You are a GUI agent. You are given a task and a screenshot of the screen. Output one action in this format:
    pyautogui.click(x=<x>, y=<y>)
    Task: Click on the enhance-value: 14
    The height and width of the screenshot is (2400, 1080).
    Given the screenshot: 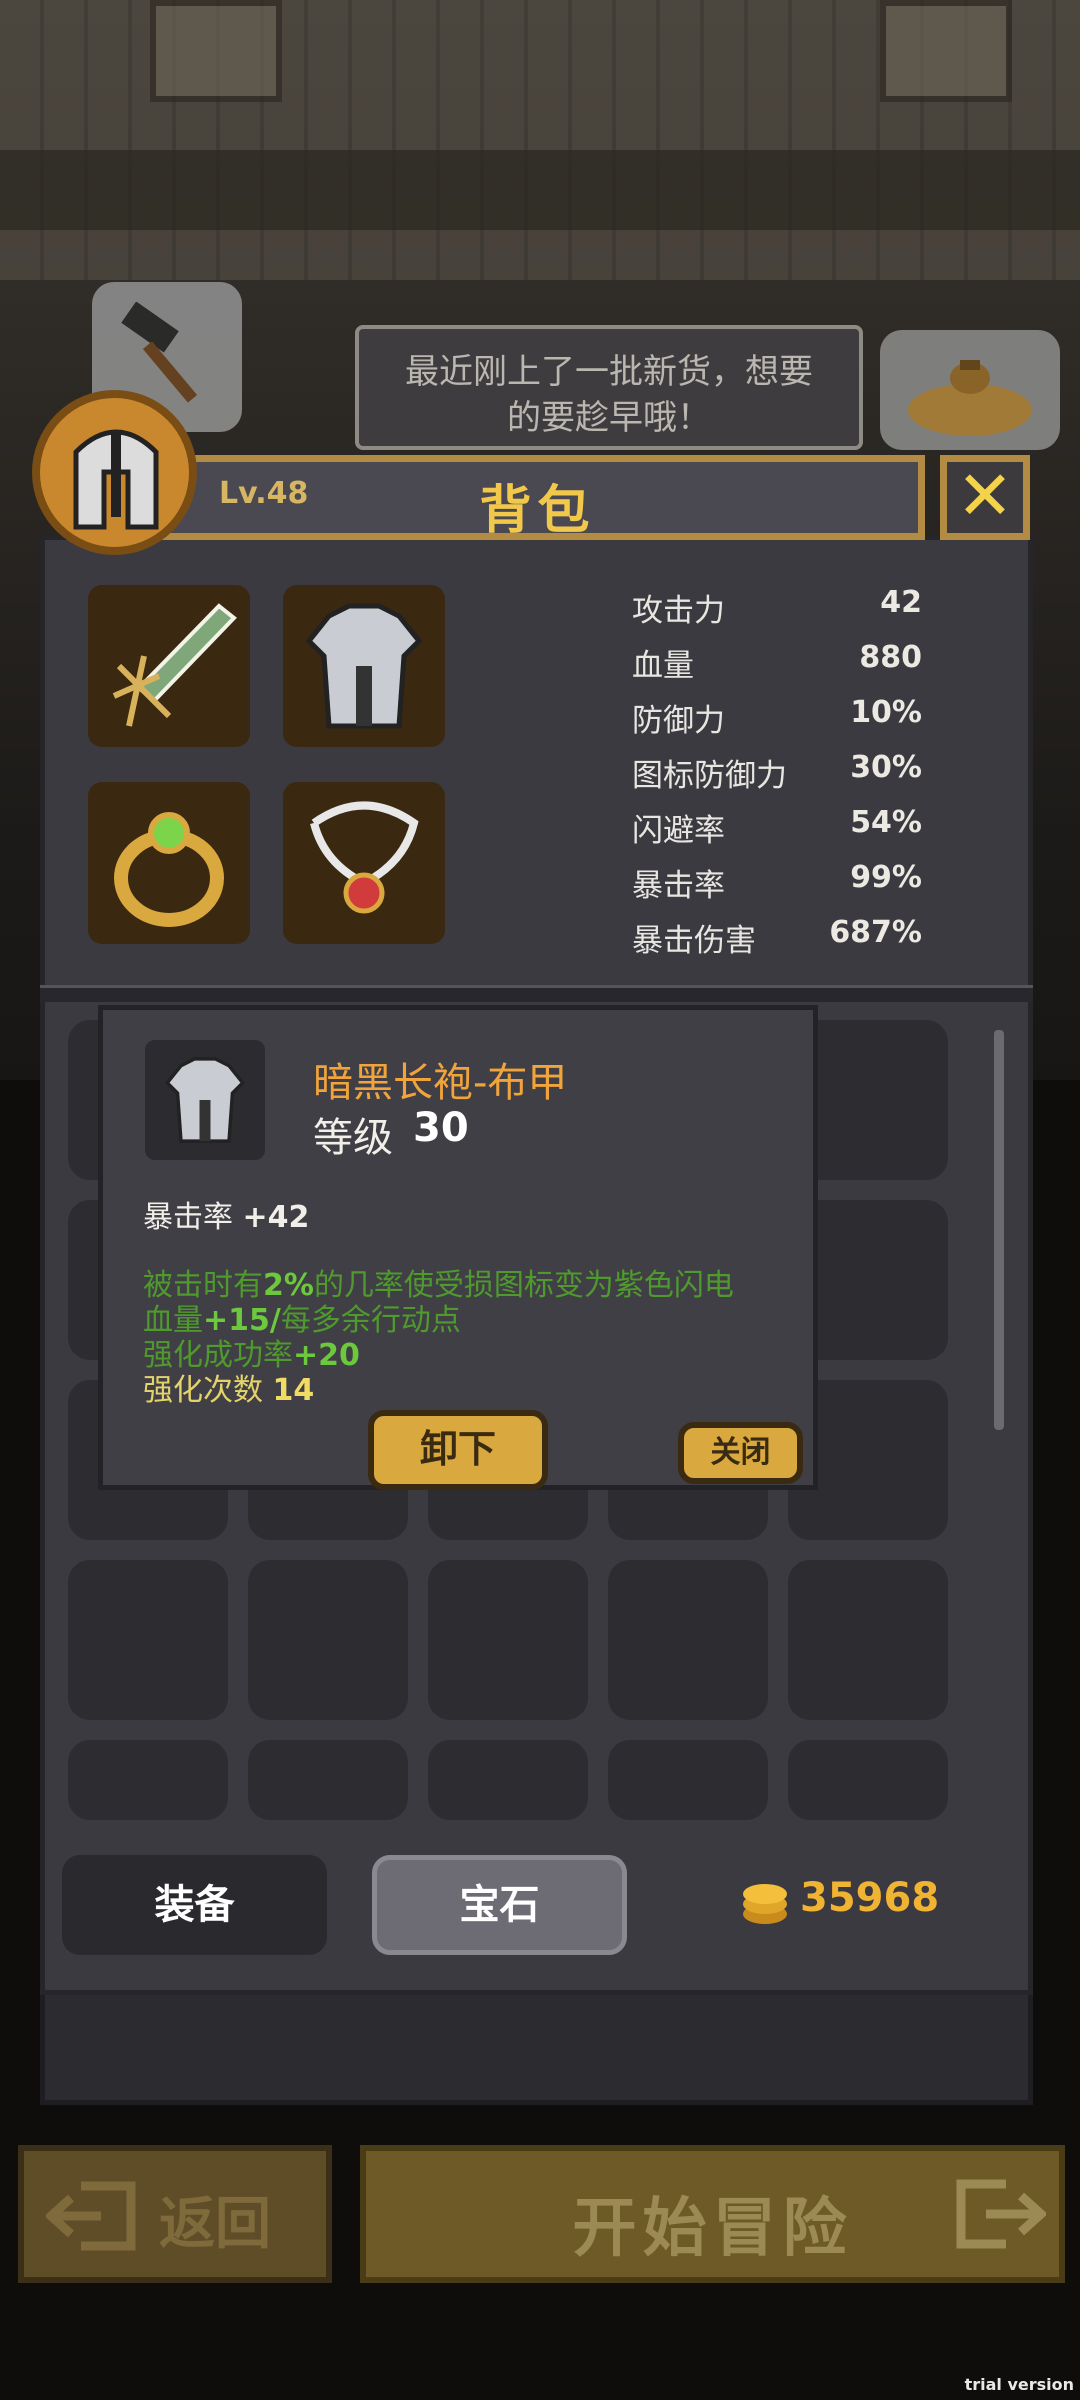 What is the action you would take?
    pyautogui.click(x=293, y=1390)
    